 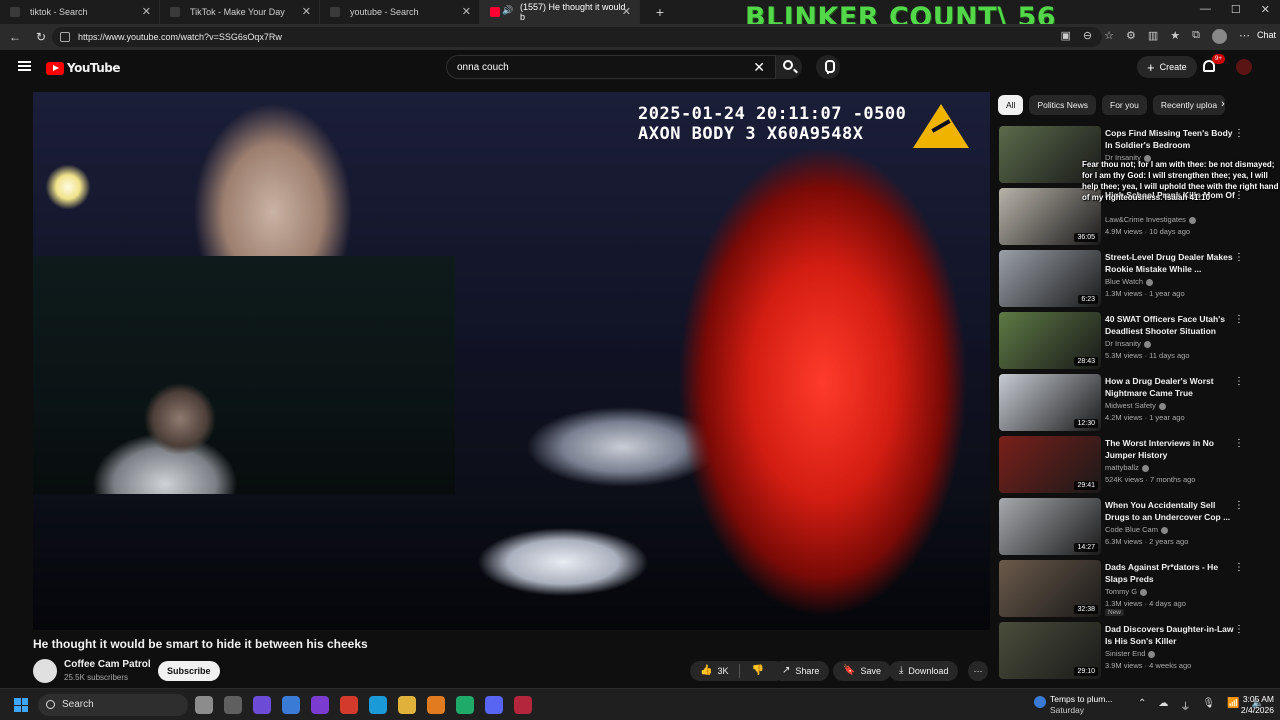 I want to click on search-button, so click(x=789, y=67).